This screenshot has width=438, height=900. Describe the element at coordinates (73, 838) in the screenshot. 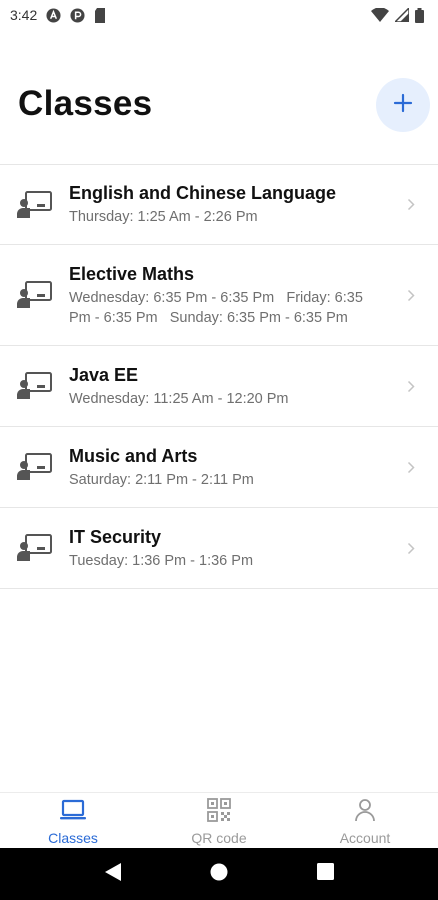

I see `tab-label: Classes` at that location.